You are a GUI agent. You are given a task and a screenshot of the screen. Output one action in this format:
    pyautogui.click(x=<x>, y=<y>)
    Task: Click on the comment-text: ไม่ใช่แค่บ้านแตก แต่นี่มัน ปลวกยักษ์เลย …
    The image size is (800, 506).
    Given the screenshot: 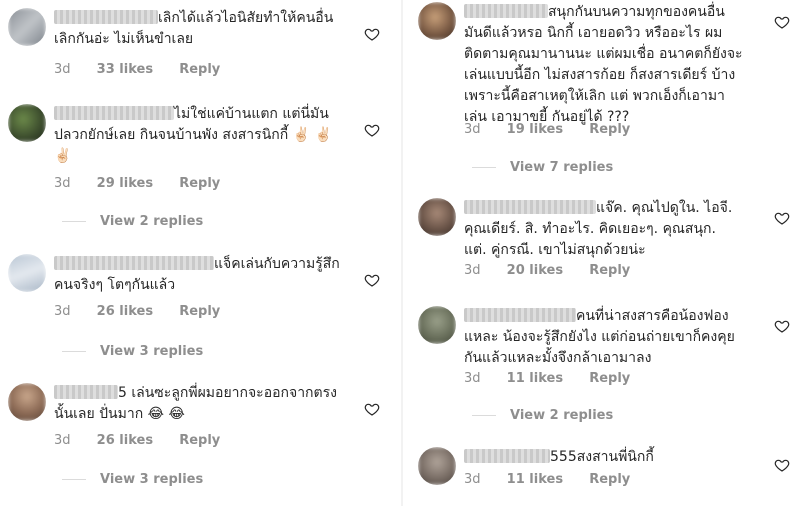 What is the action you would take?
    pyautogui.click(x=204, y=135)
    